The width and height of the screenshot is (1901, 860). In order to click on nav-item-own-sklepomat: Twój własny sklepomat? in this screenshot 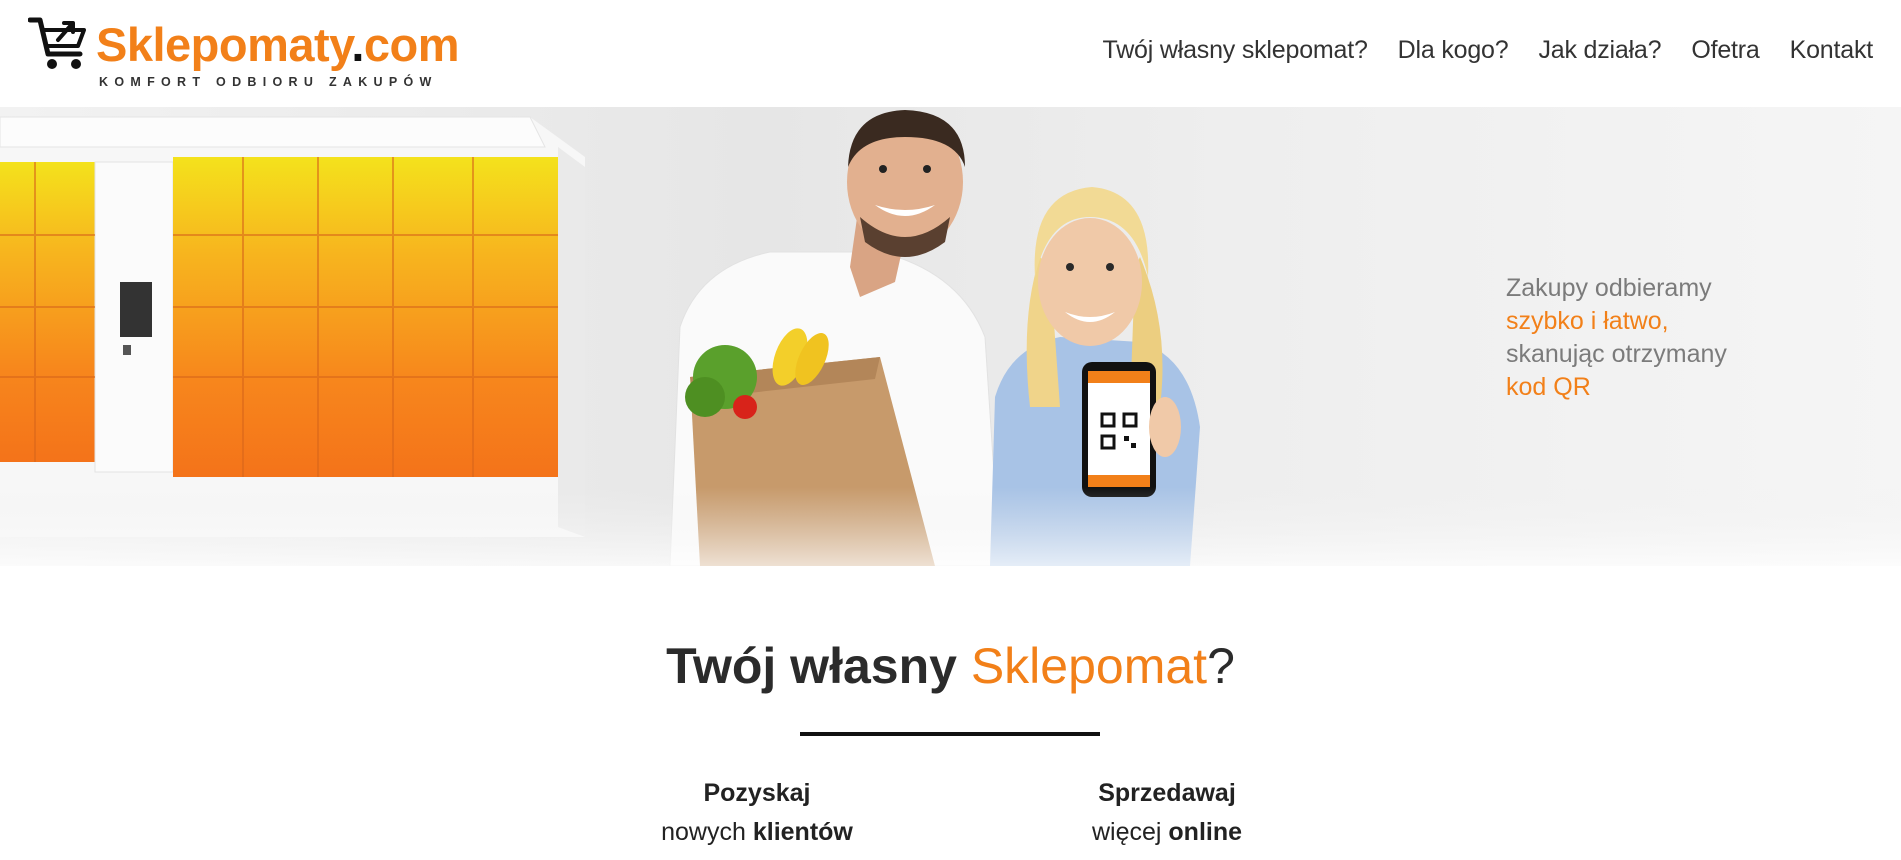, I will do `click(1235, 50)`.